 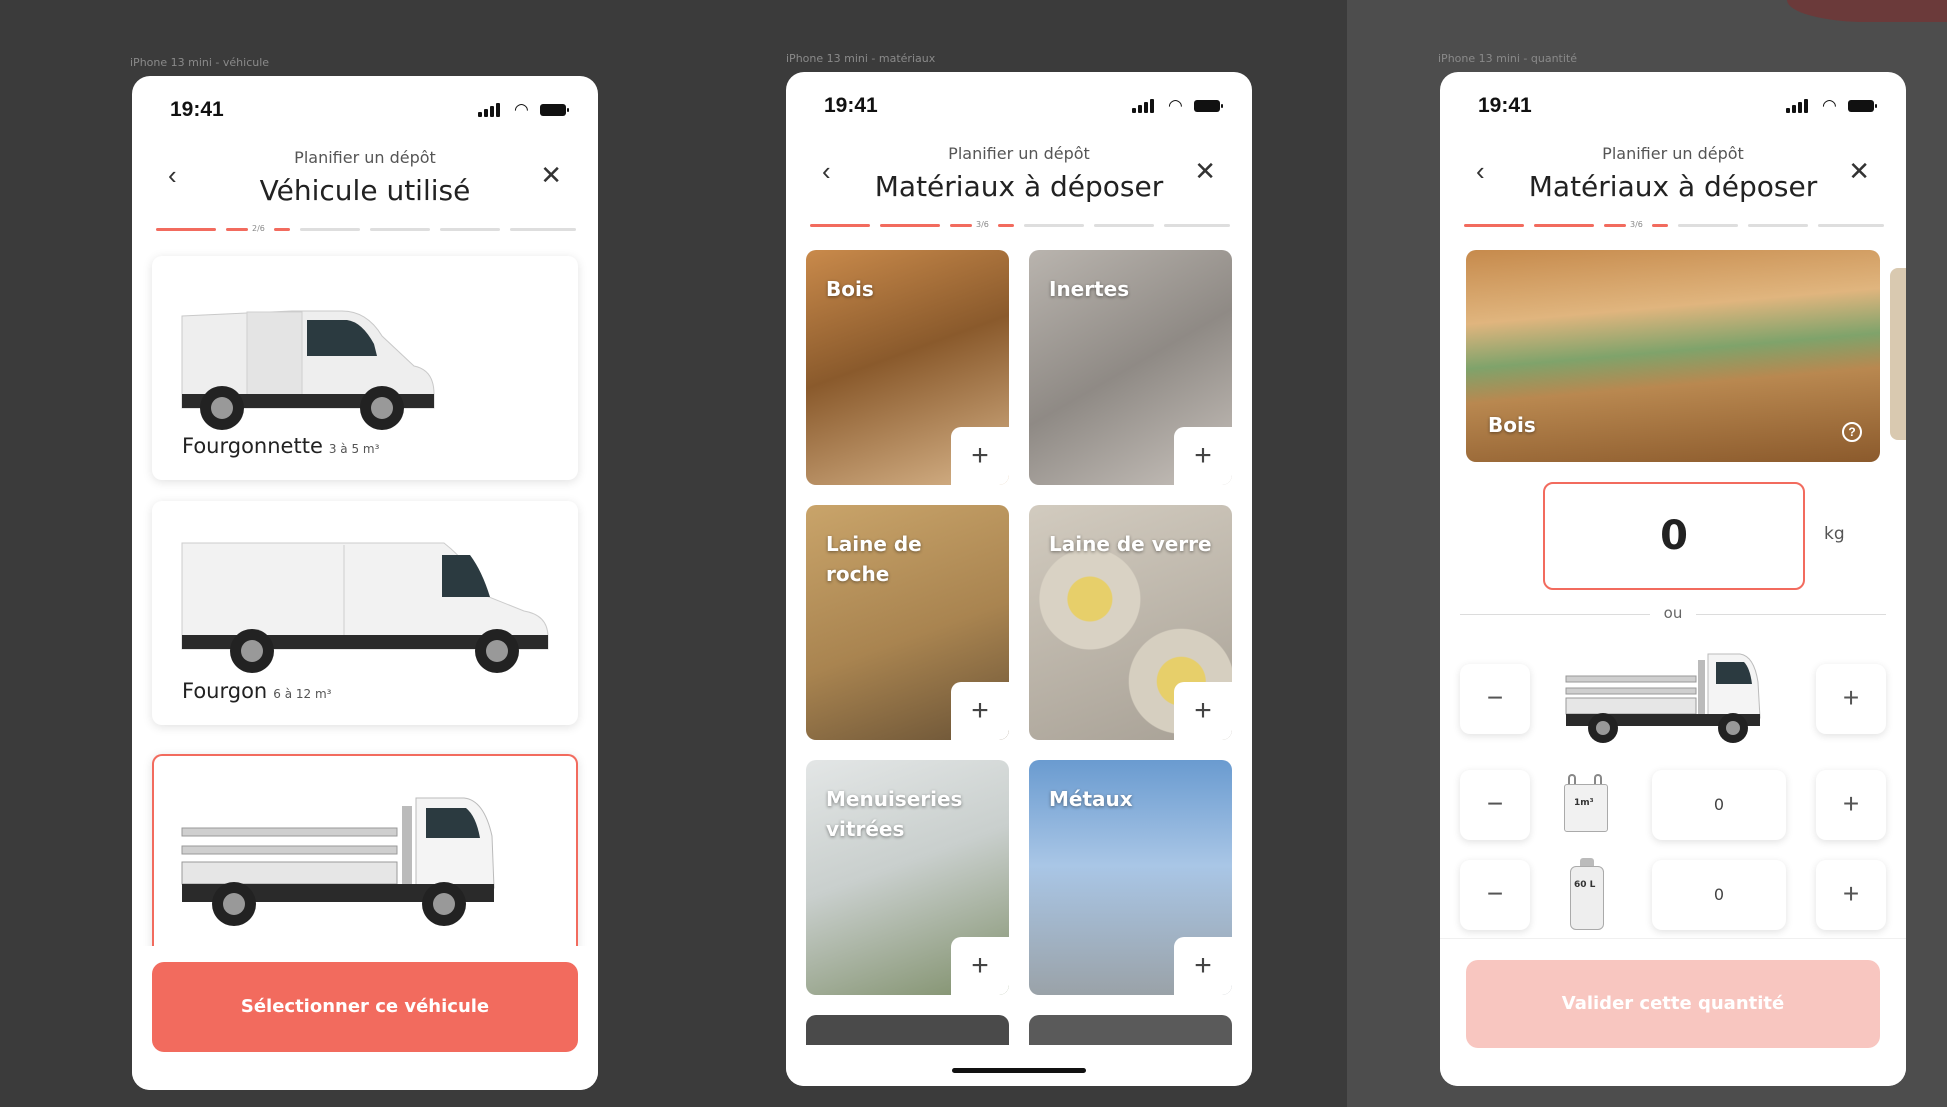 What do you see at coordinates (1851, 805) in the screenshot?
I see `increment-bigbag-button: +` at bounding box center [1851, 805].